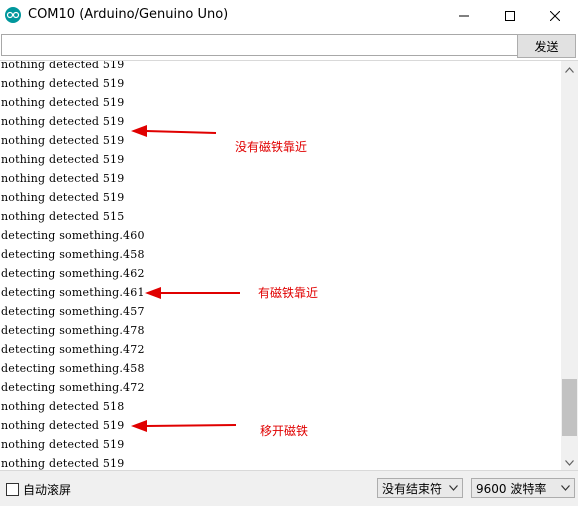  Describe the element at coordinates (47, 490) in the screenshot. I see `autoscroll-label: 自动滚屏` at that location.